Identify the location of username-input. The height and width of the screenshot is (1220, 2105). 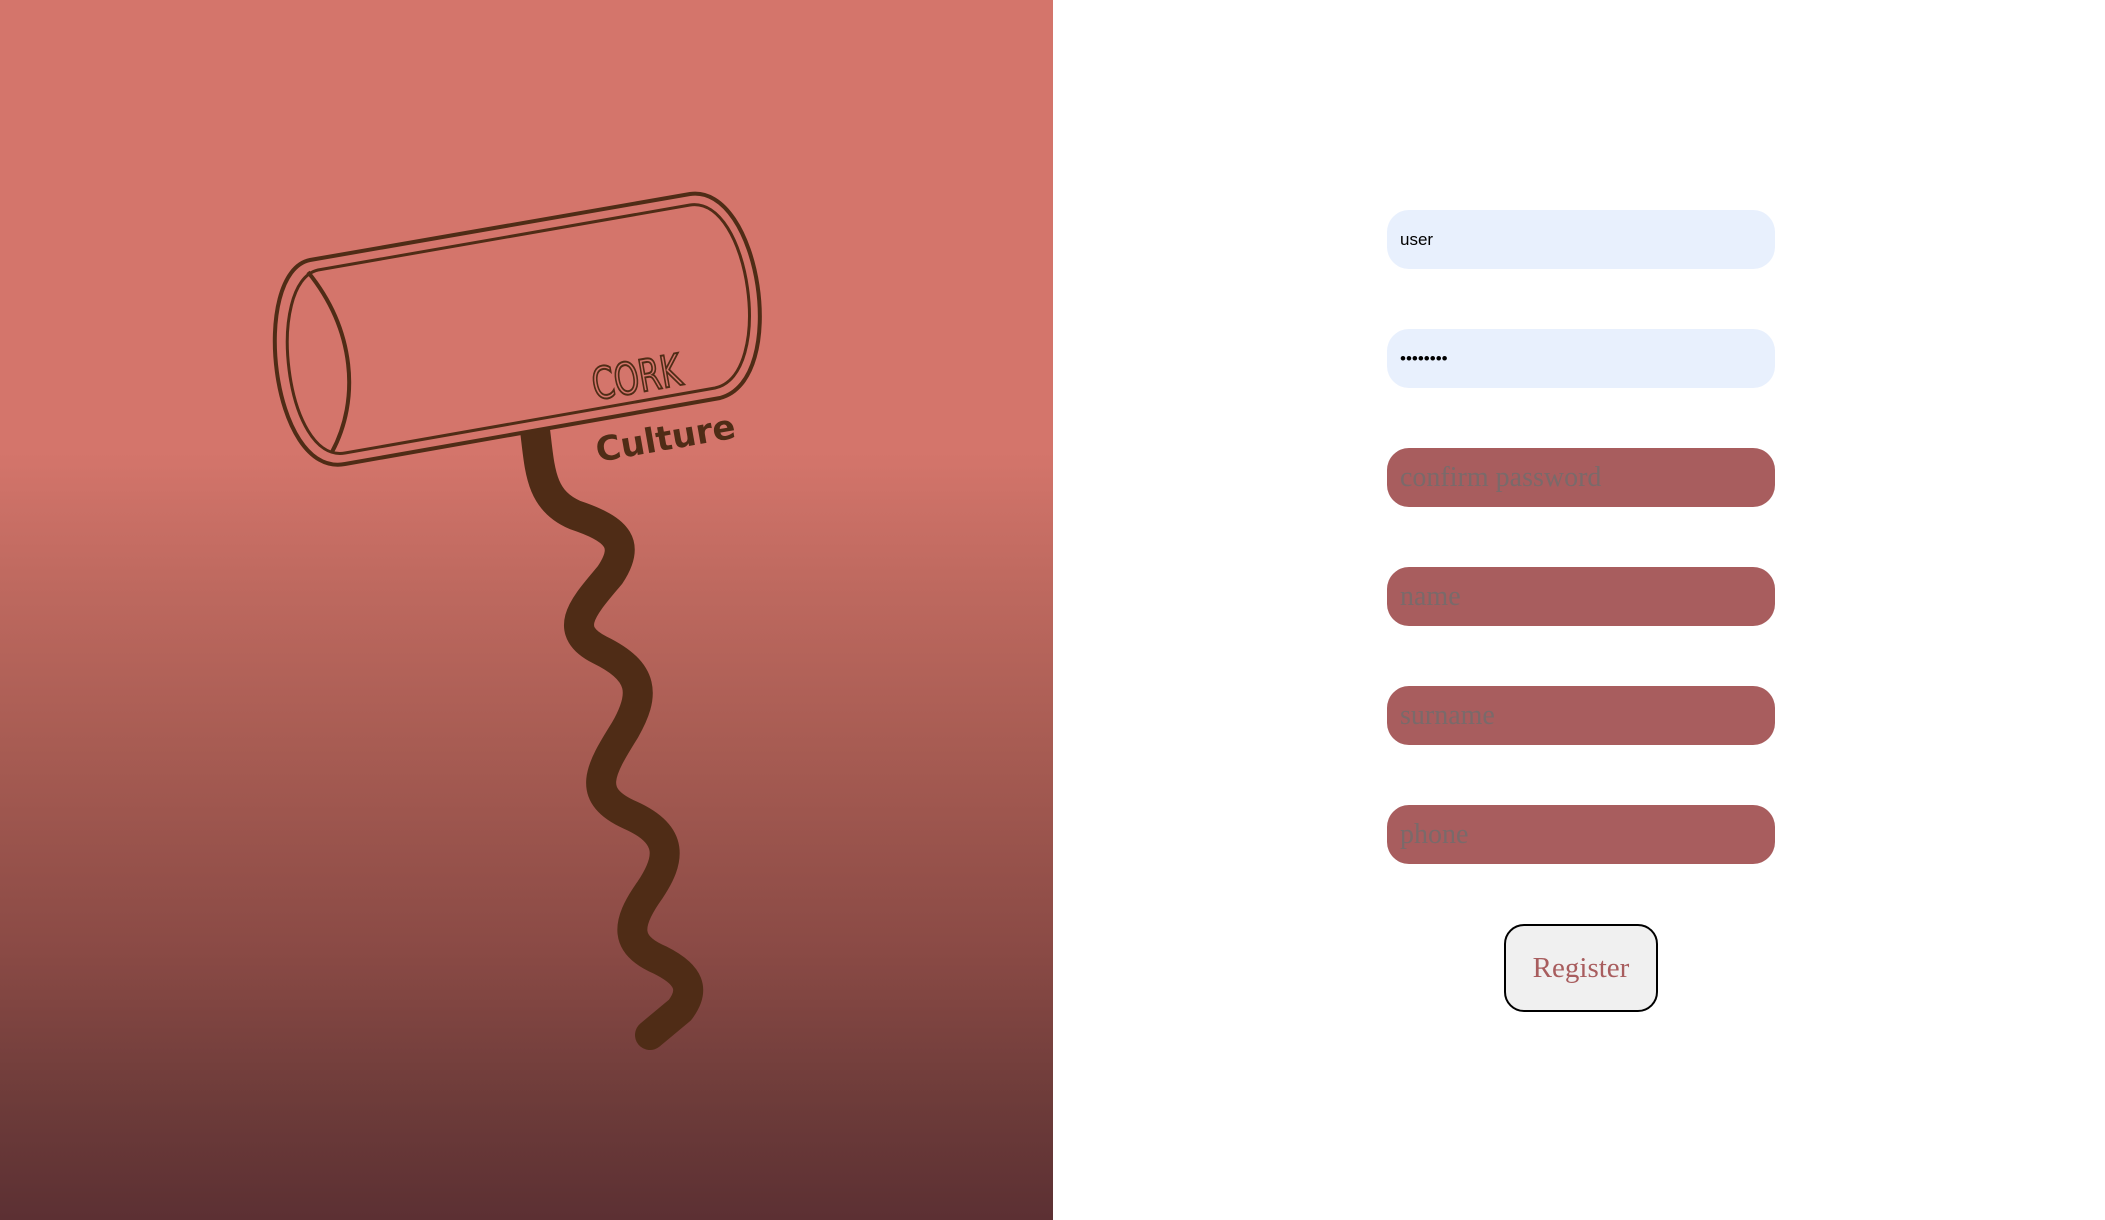
(1581, 239).